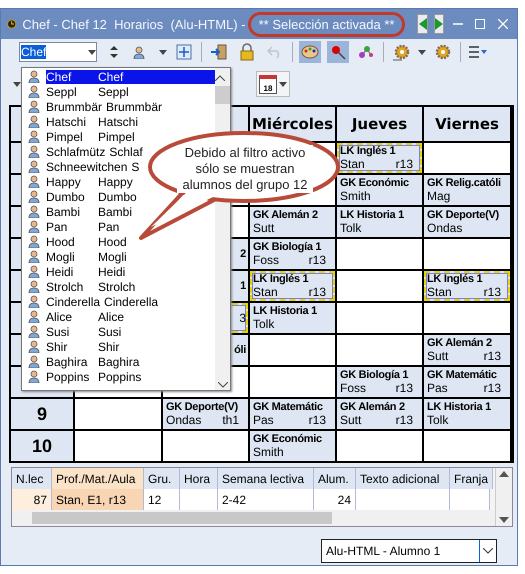 The width and height of the screenshot is (525, 574). What do you see at coordinates (121, 211) in the screenshot?
I see `list-item: Bambi Bambi` at bounding box center [121, 211].